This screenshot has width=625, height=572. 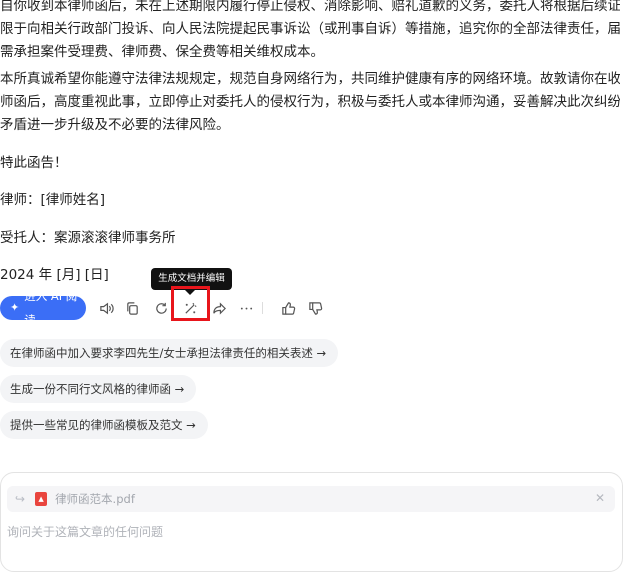 I want to click on speaker-icon, so click(x=106, y=308).